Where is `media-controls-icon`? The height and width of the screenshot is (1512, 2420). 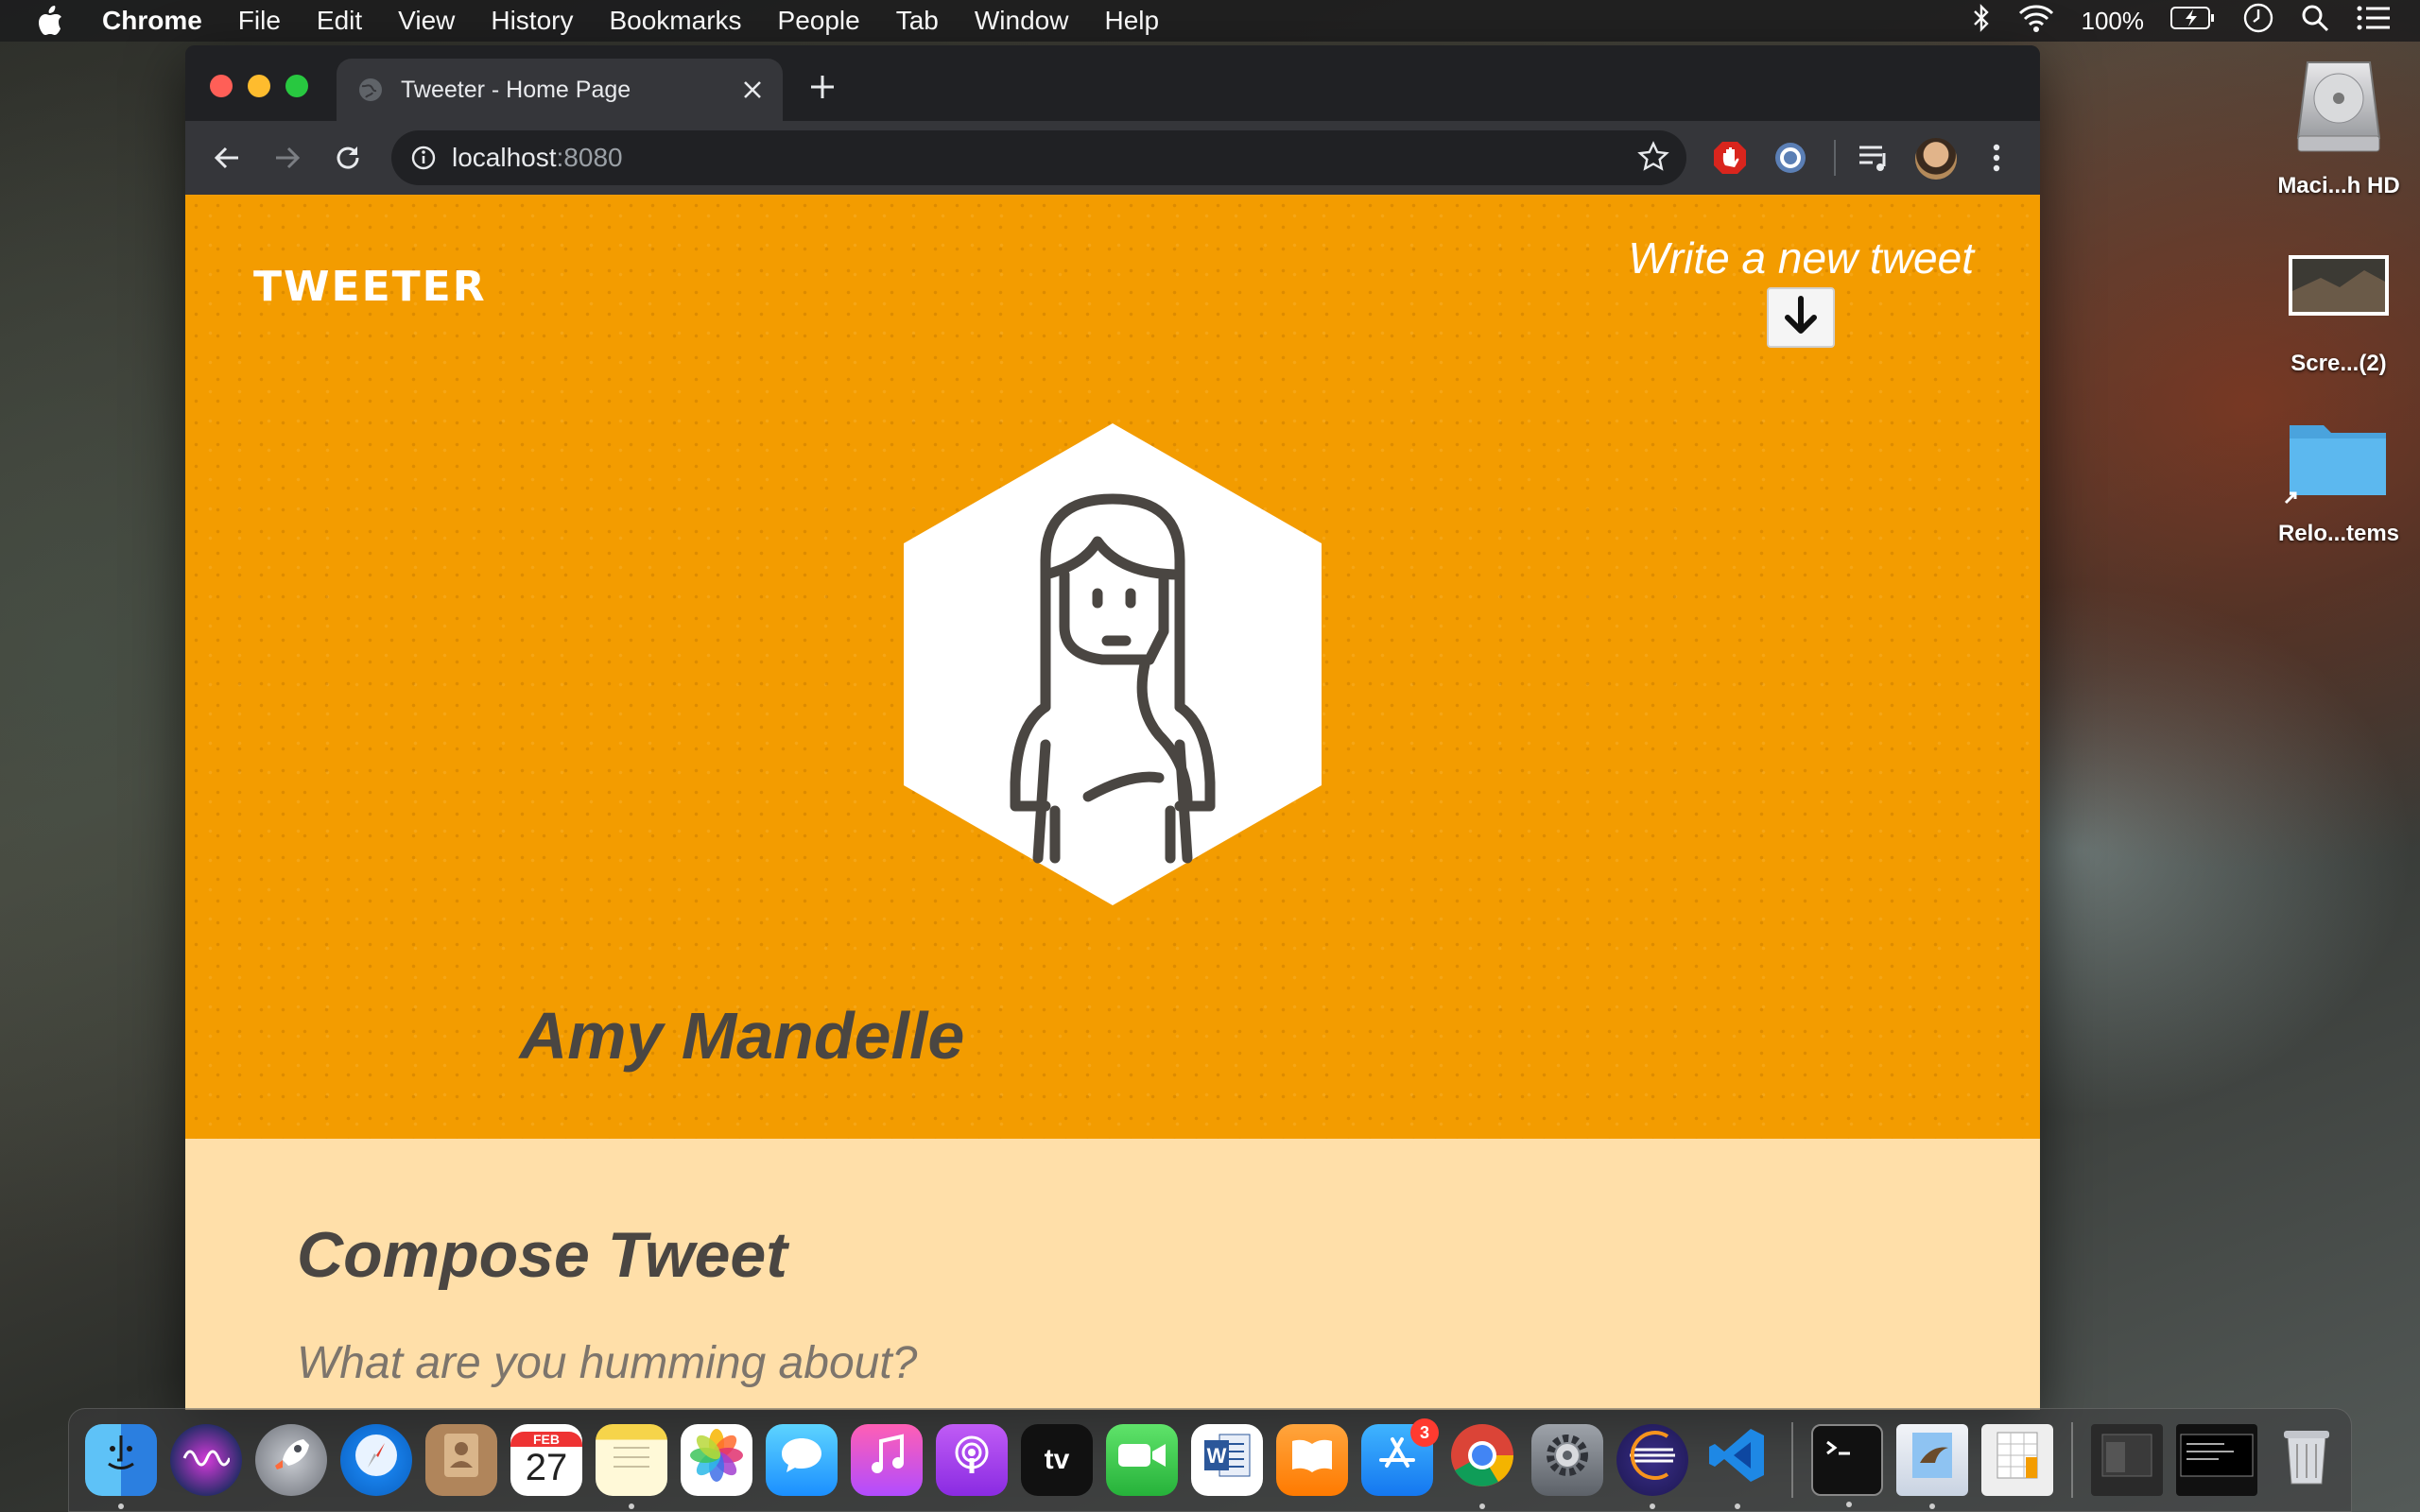
media-controls-icon is located at coordinates (1873, 158).